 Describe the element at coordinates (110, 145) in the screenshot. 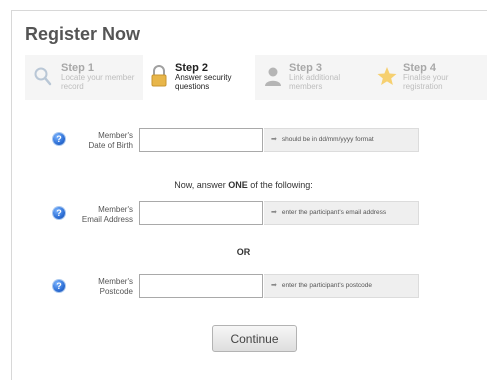

I see `dob-label-line2: Date of Birth` at that location.